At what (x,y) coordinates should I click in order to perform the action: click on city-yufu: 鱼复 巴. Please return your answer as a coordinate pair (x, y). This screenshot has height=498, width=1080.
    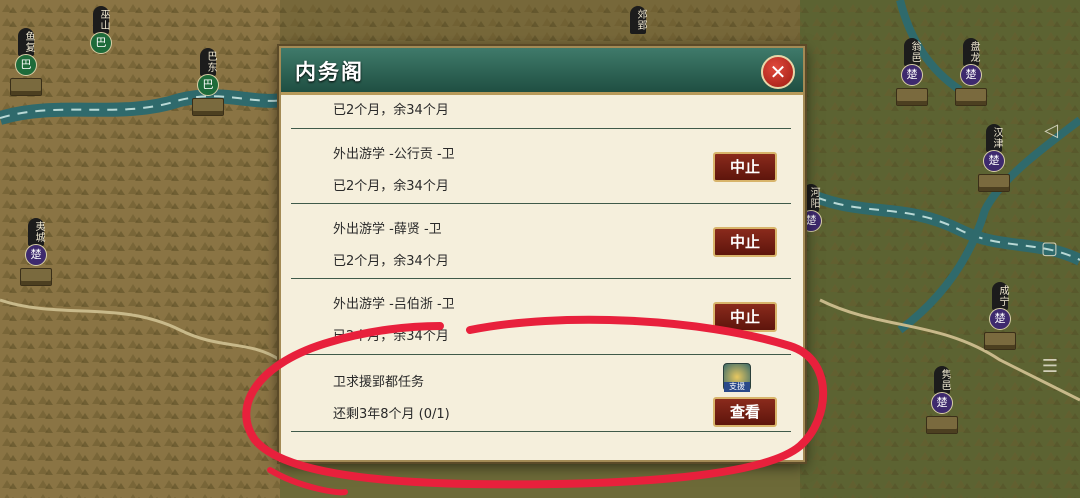
    Looking at the image, I should click on (26, 62).